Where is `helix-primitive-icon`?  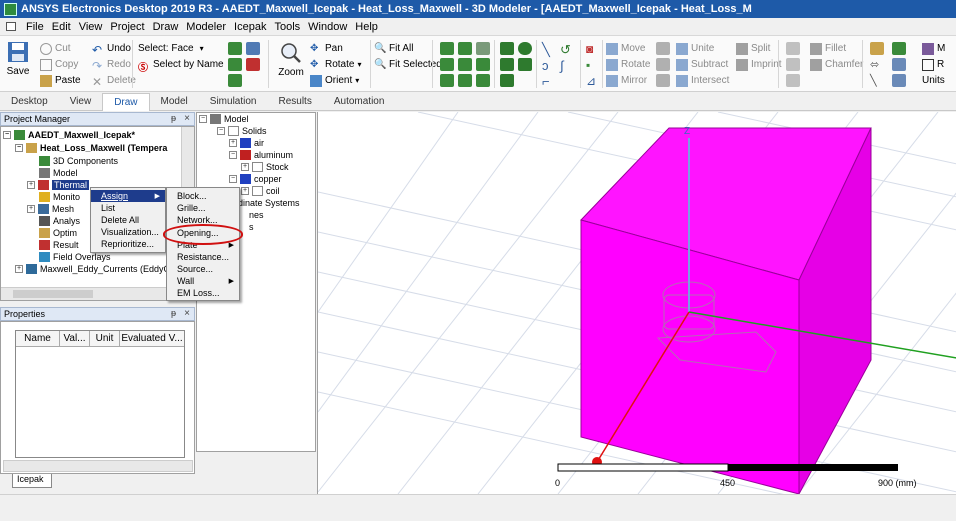 helix-primitive-icon is located at coordinates (447, 80).